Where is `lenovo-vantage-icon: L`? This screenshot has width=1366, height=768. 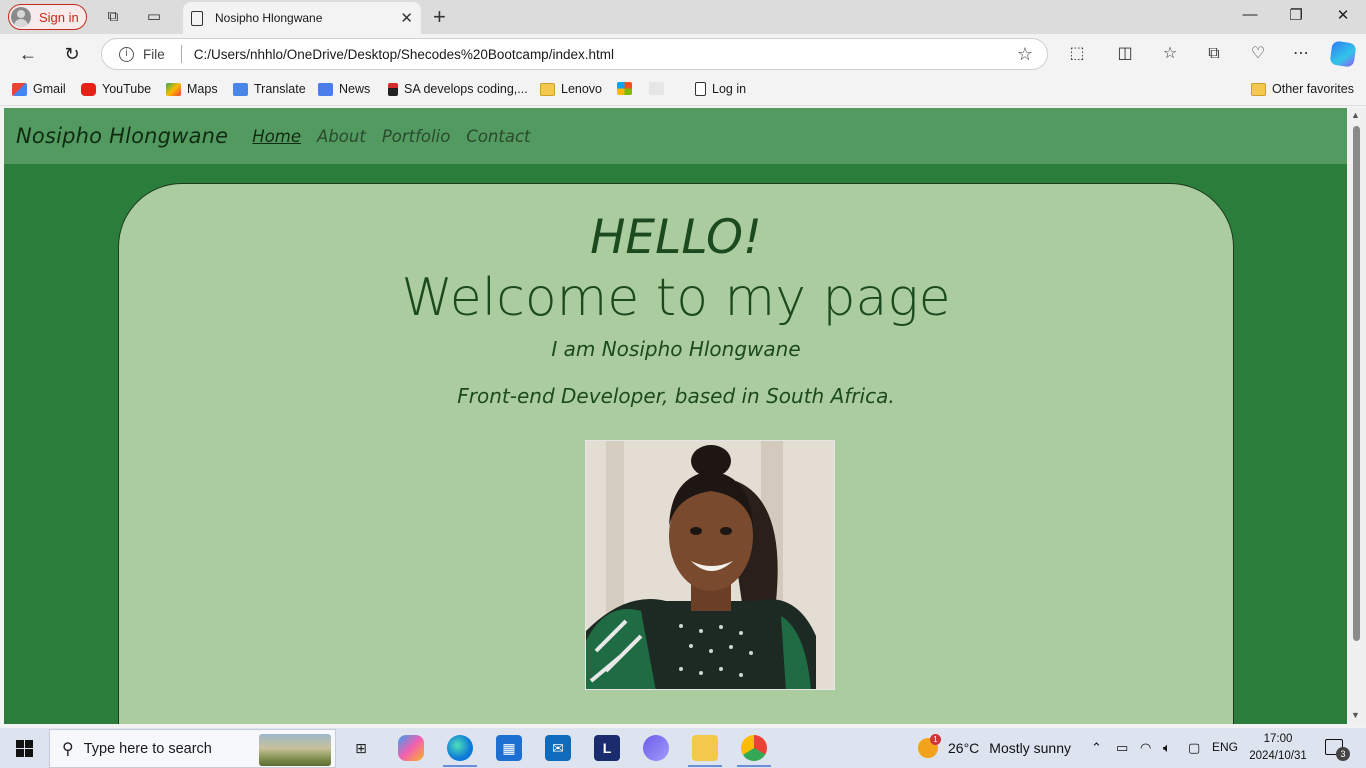
lenovo-vantage-icon: L is located at coordinates (607, 748).